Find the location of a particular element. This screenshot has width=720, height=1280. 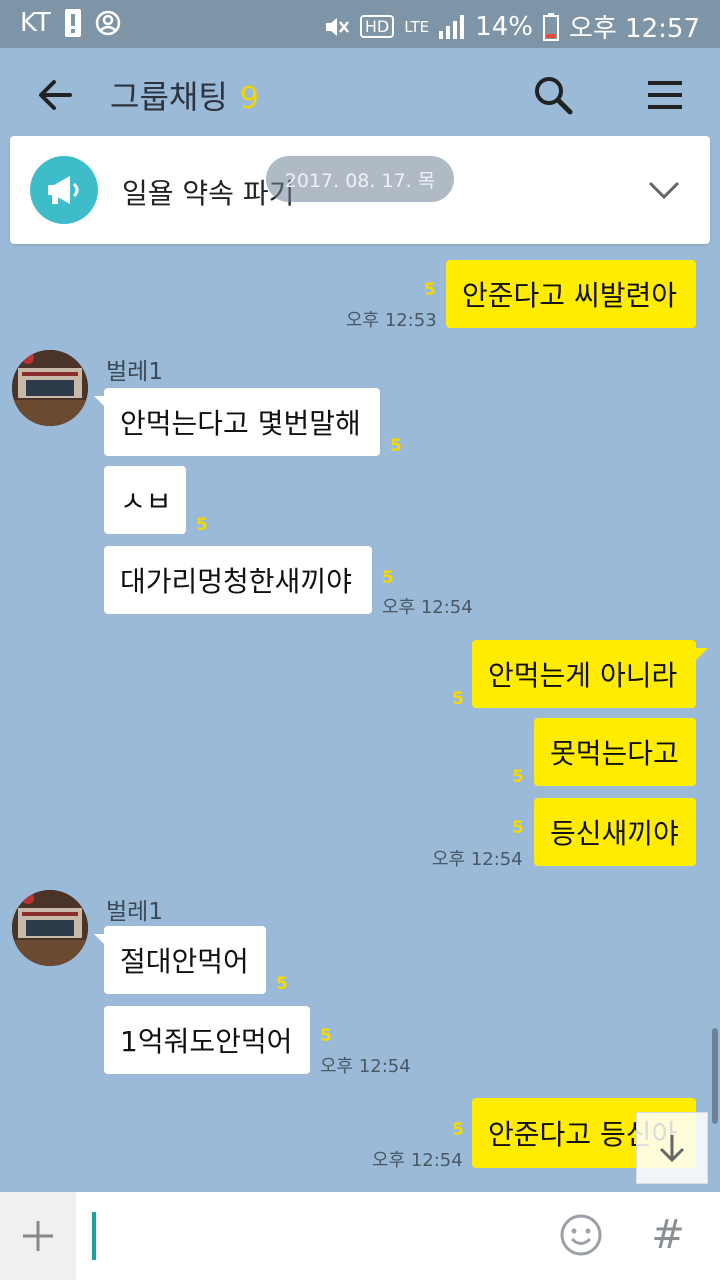

network-label: LTE is located at coordinates (417, 26).